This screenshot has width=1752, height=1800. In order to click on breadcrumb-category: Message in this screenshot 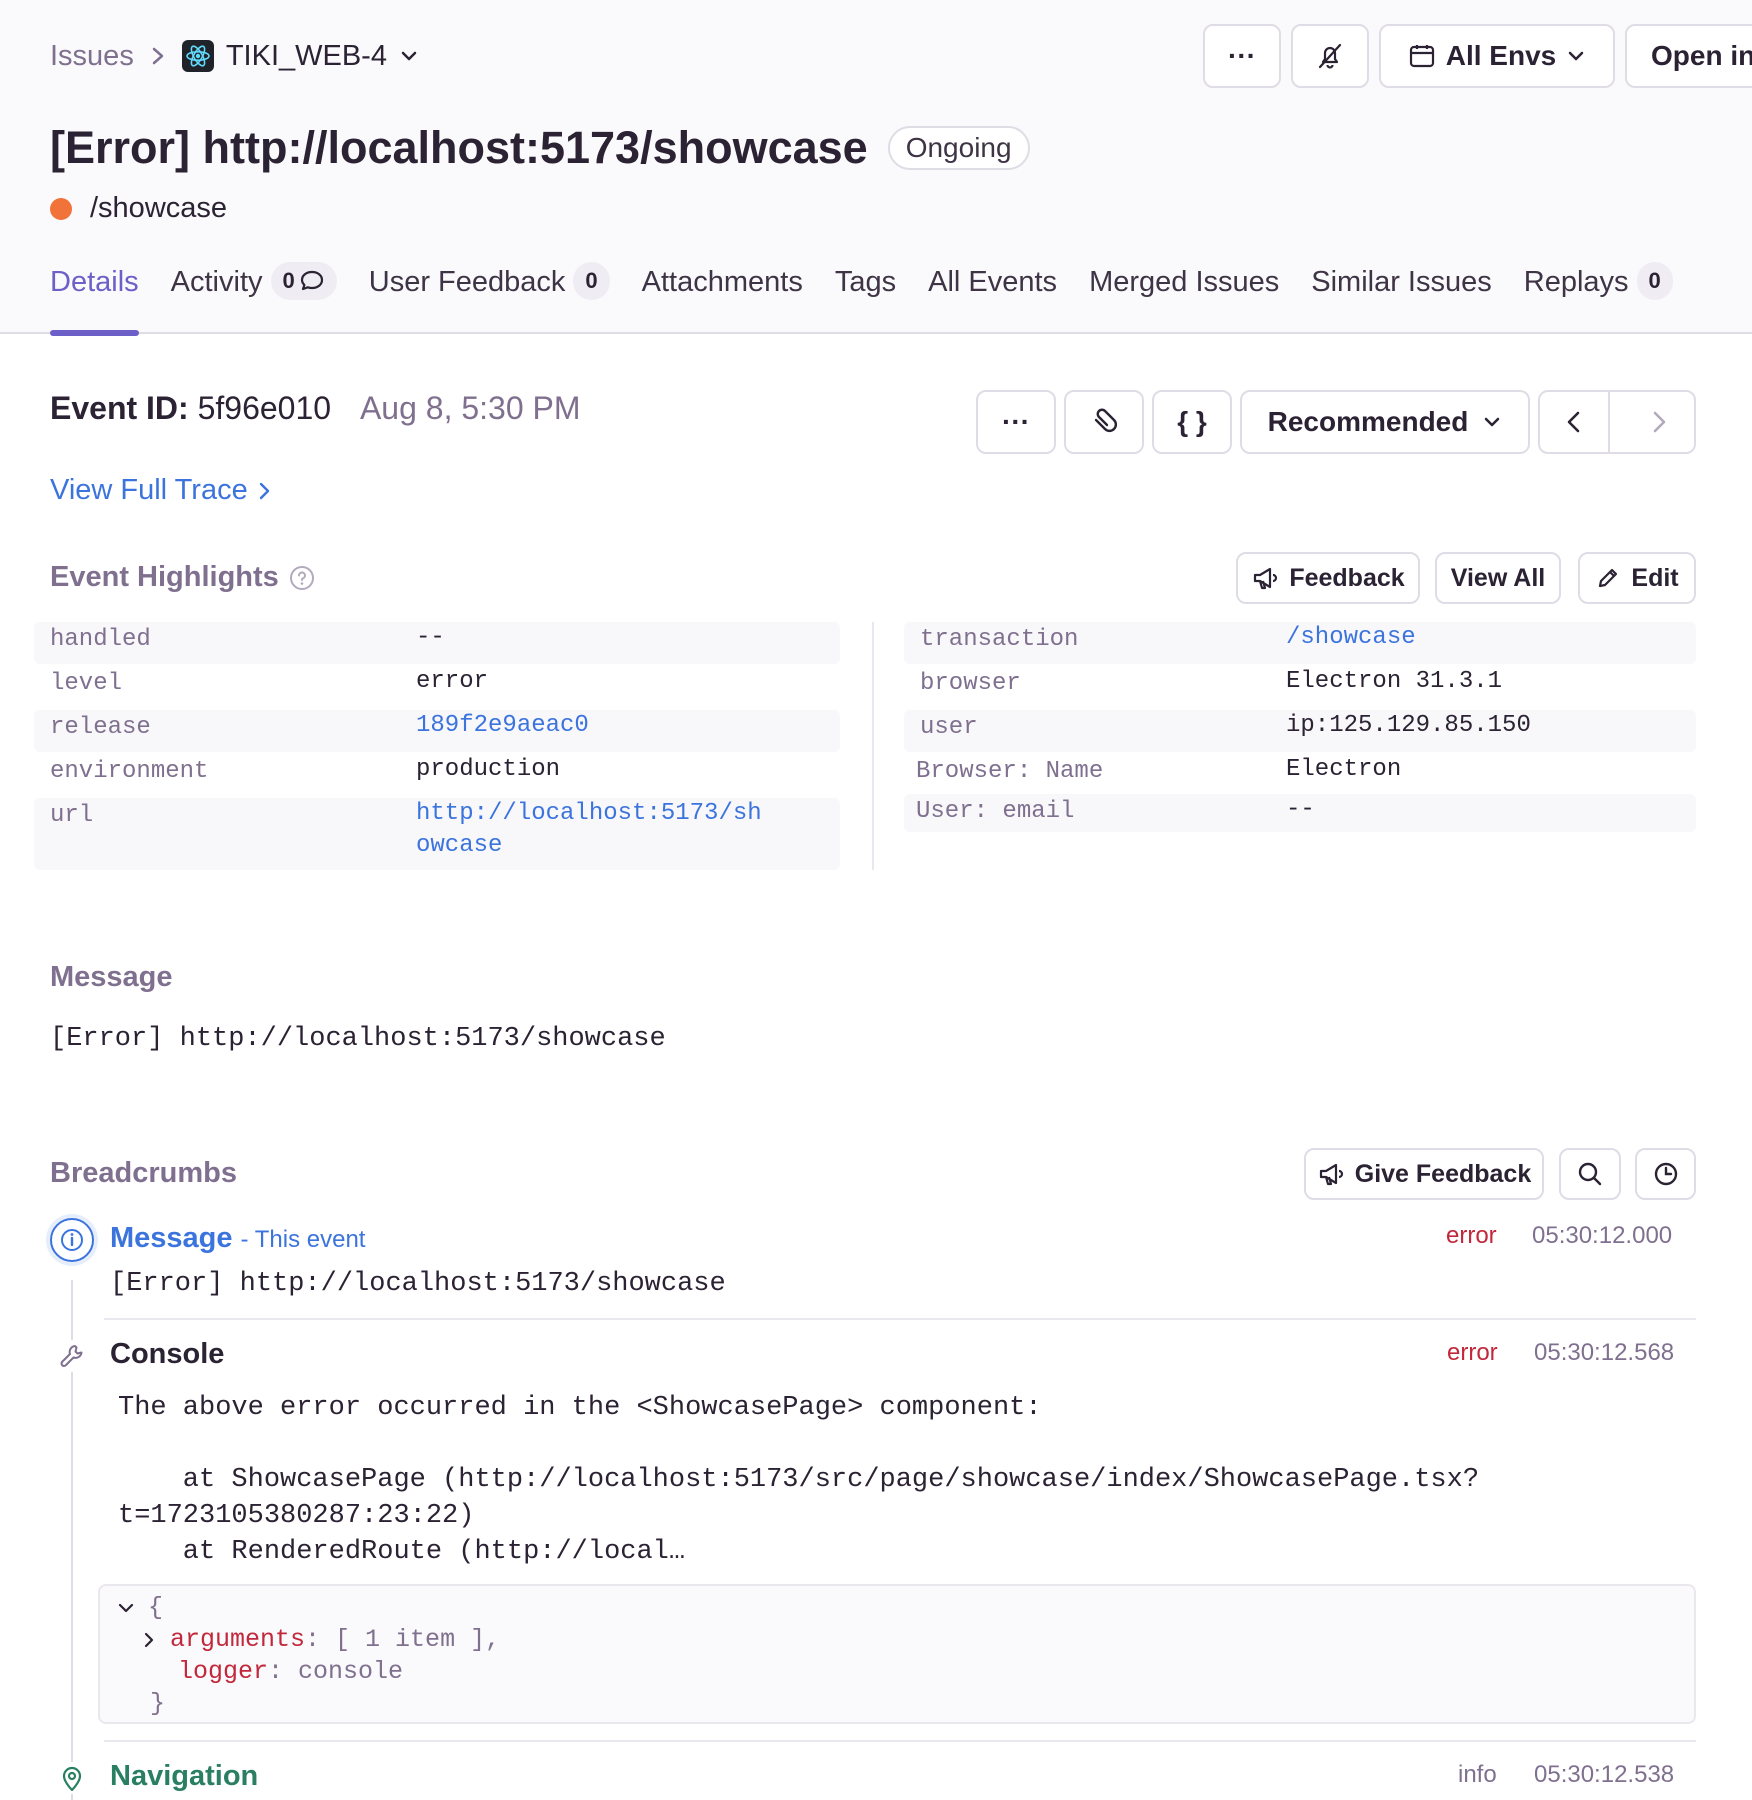, I will do `click(171, 1238)`.